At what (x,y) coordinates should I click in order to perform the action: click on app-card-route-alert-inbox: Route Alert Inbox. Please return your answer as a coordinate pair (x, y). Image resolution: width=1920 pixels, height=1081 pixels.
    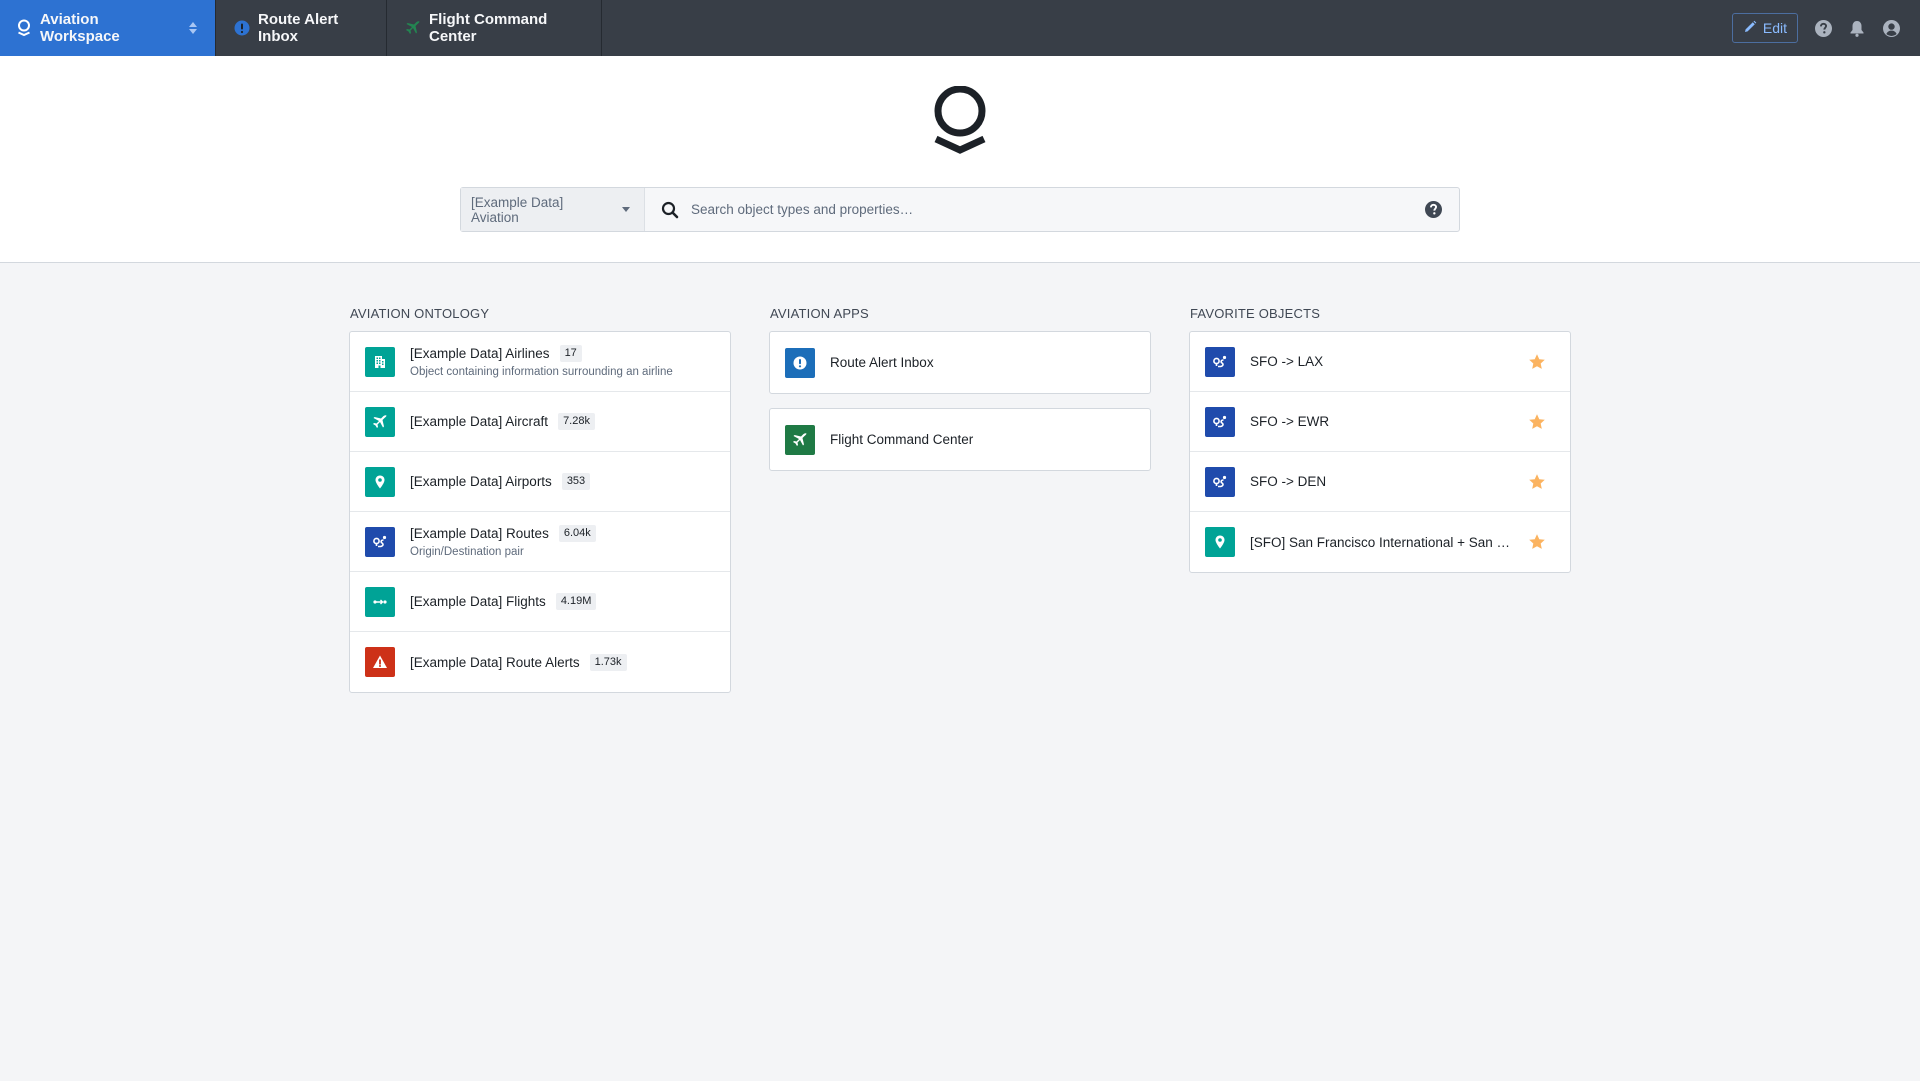
    Looking at the image, I should click on (960, 362).